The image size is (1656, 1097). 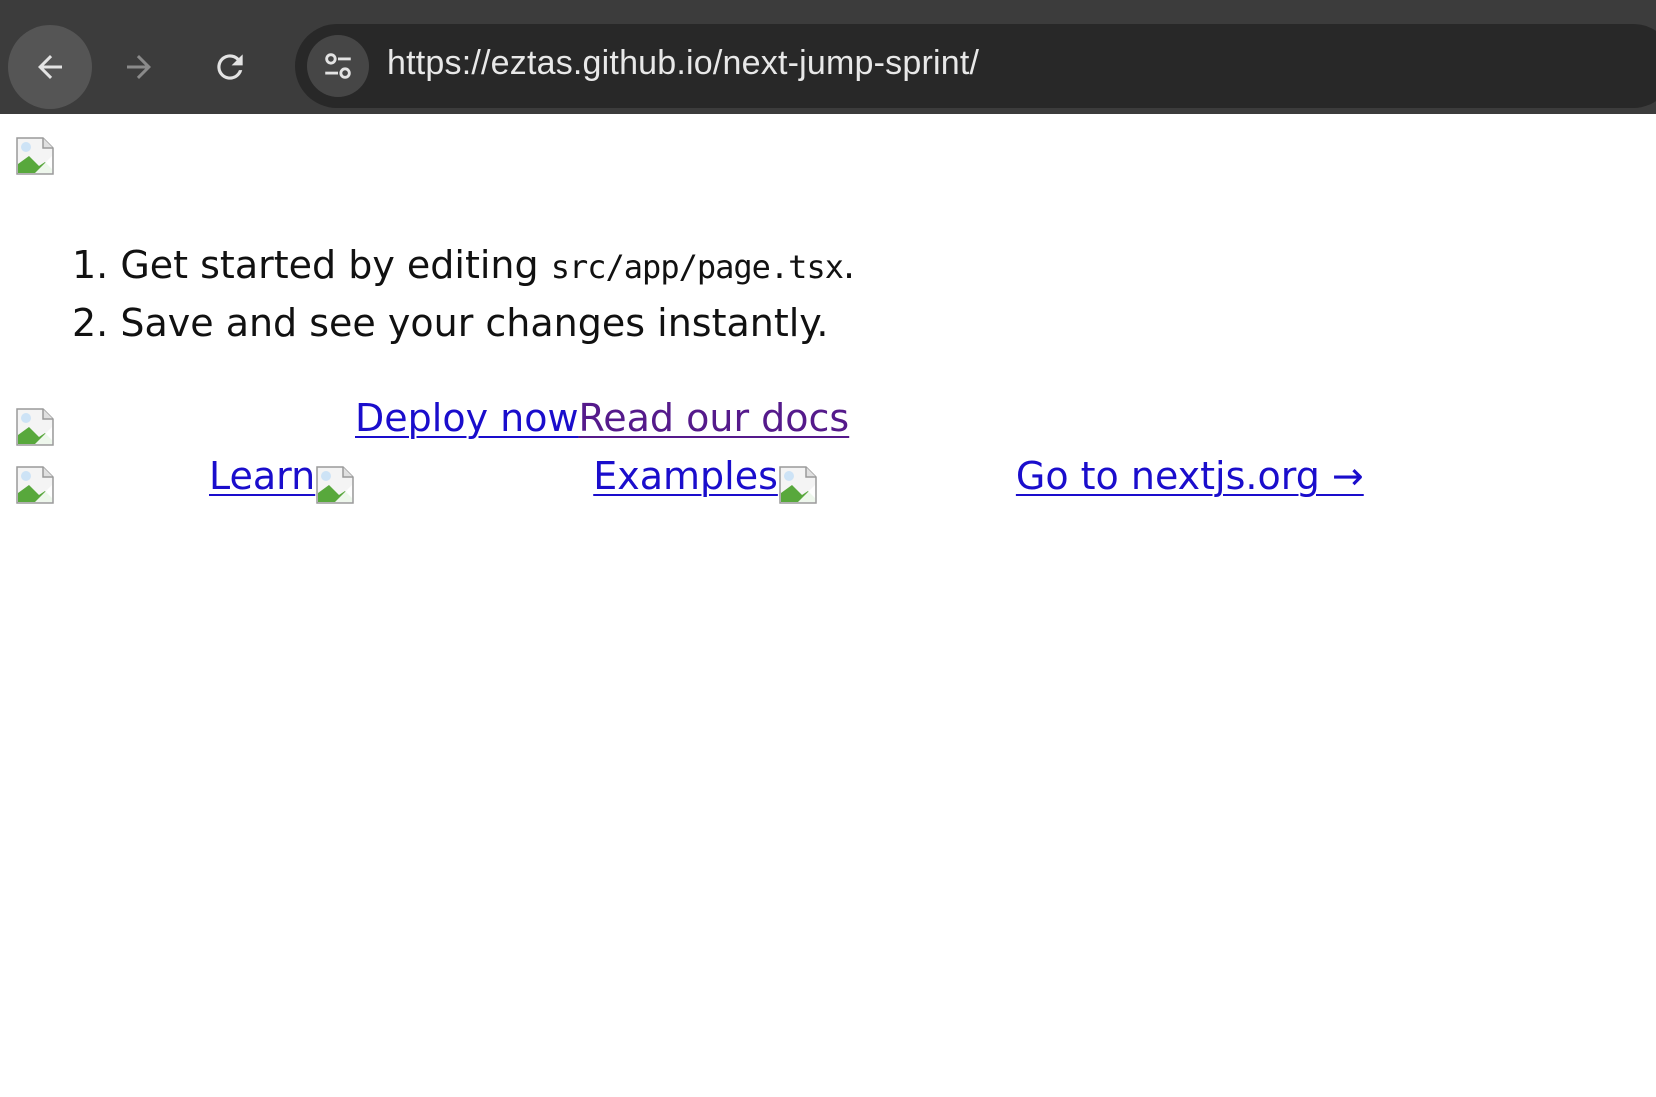 I want to click on learn-link: Learn, so click(x=185, y=476).